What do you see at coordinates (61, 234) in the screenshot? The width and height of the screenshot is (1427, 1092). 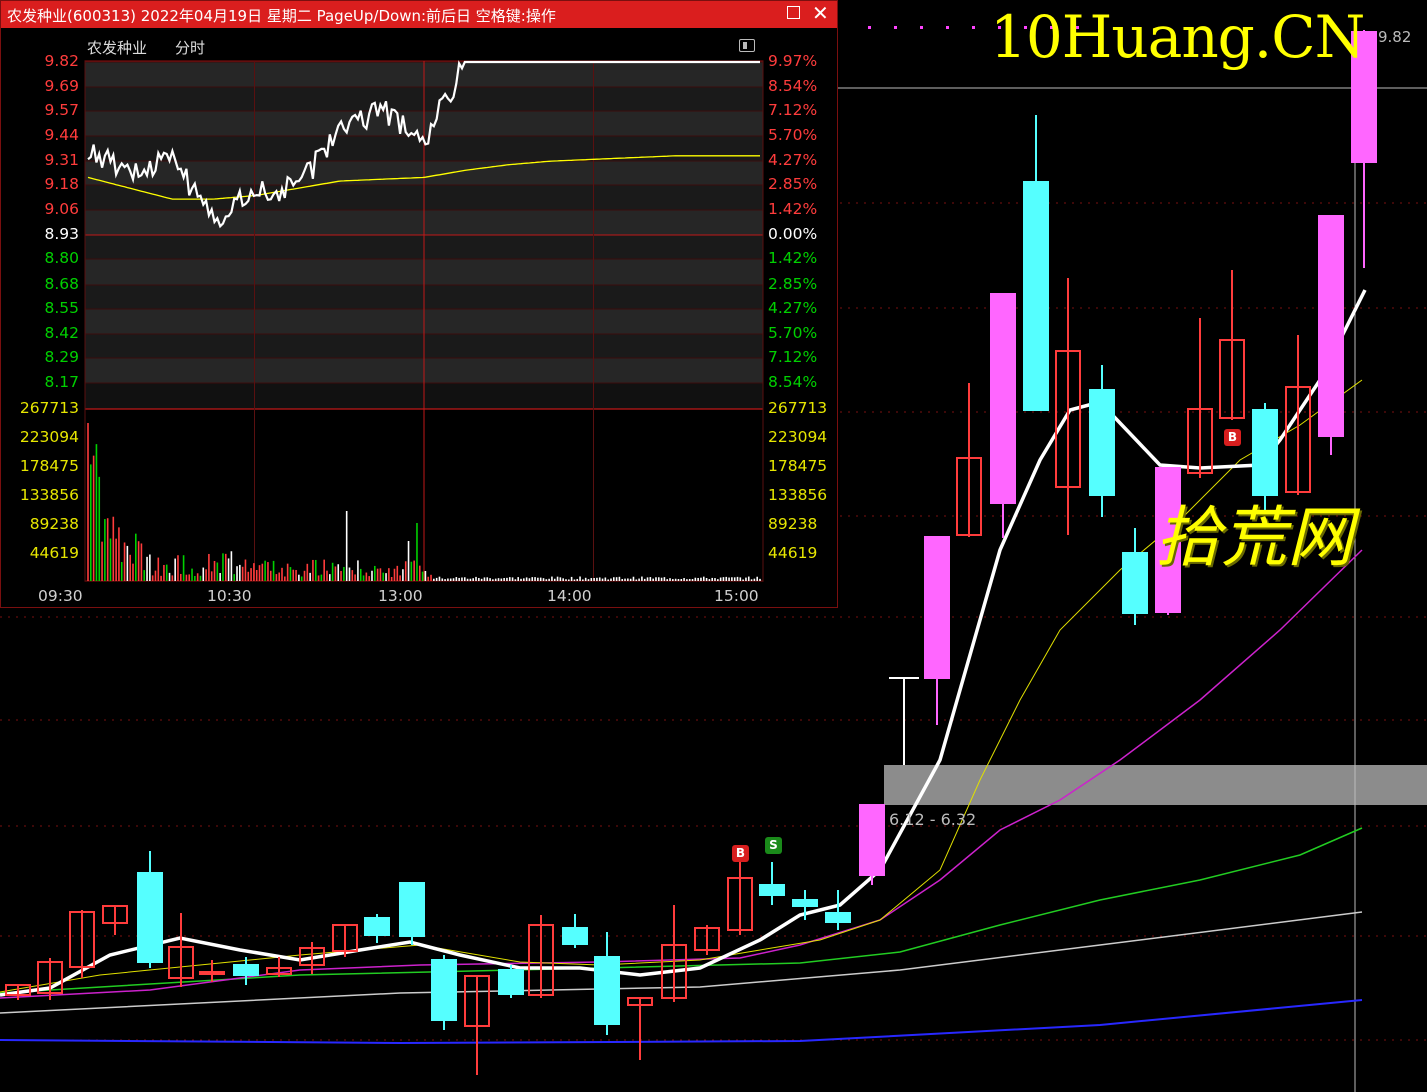 I see `price-axis-label: 8.93` at bounding box center [61, 234].